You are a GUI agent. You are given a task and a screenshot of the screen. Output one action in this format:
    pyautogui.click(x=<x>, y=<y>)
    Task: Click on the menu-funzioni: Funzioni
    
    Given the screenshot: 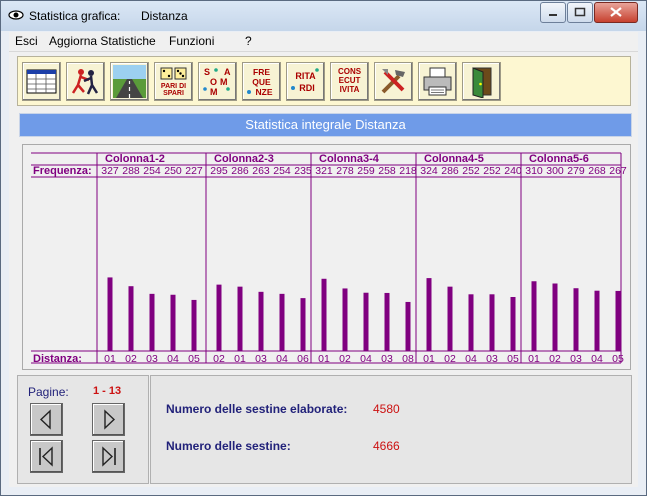 What is the action you would take?
    pyautogui.click(x=191, y=41)
    